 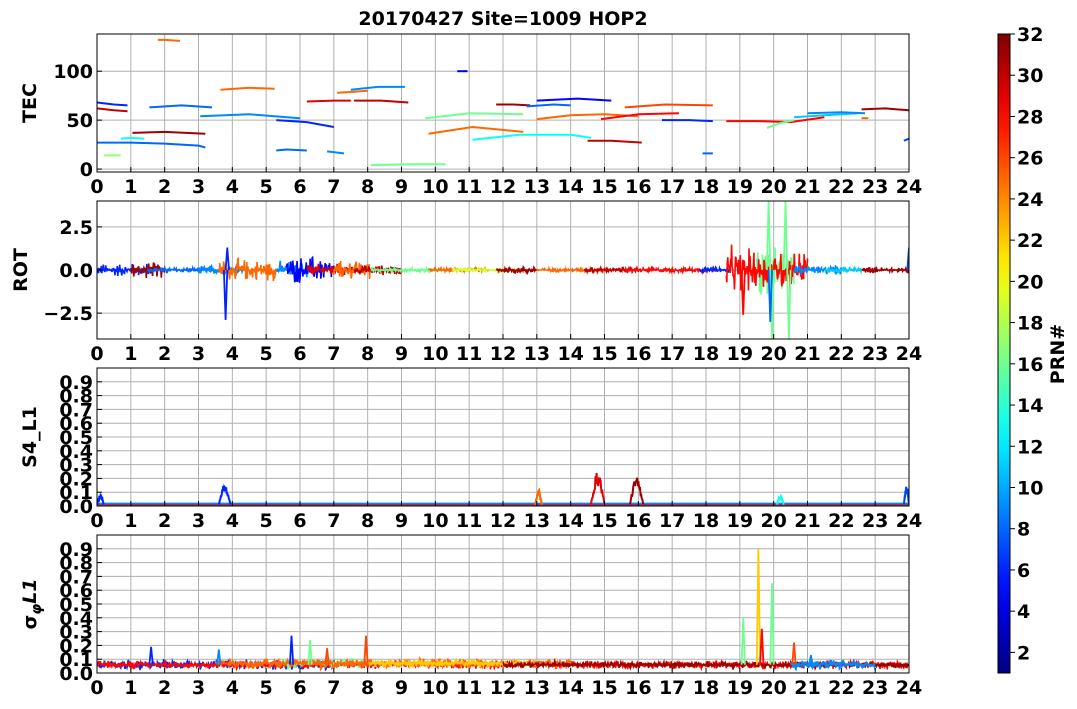 I want to click on colorbar-tick-label: 6, so click(x=1023, y=571).